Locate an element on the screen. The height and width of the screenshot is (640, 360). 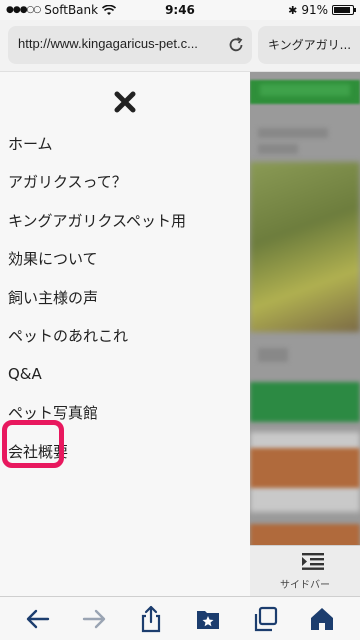
status-bar: ●●●○○ SoftBank 9:46 ✱ 91% is located at coordinates (180, 10).